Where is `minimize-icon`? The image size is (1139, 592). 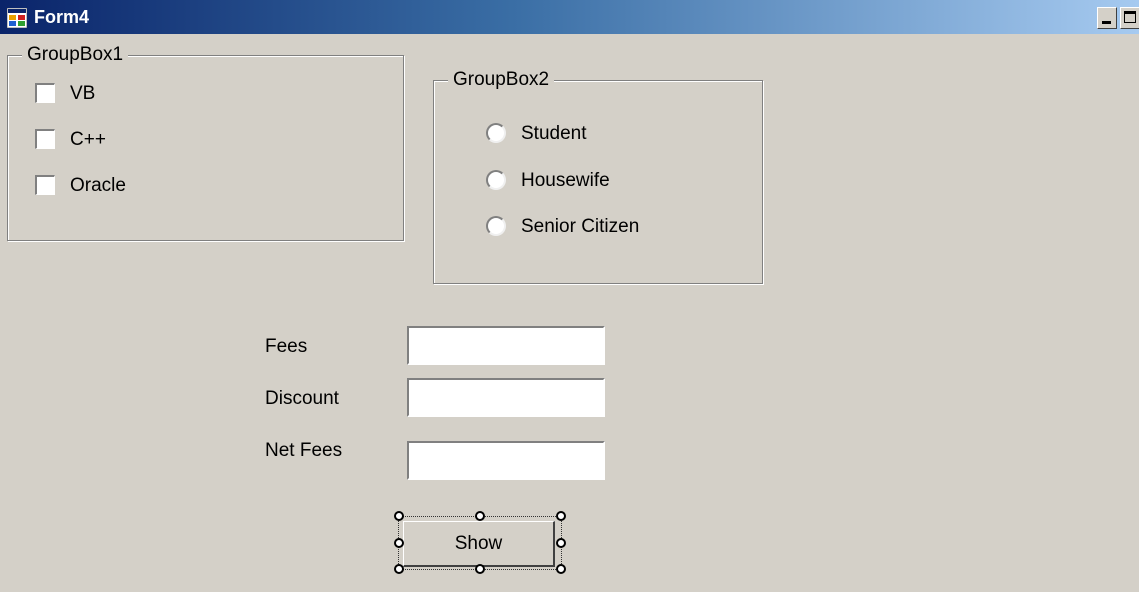 minimize-icon is located at coordinates (1106, 22).